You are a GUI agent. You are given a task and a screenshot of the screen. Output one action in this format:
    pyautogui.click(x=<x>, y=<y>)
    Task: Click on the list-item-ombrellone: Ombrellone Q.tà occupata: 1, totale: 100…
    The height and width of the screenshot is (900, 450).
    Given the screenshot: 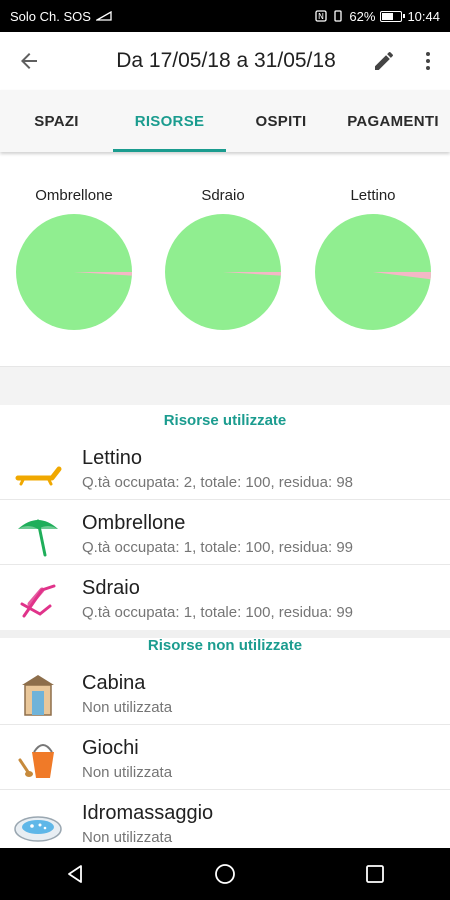 What is the action you would take?
    pyautogui.click(x=225, y=533)
    